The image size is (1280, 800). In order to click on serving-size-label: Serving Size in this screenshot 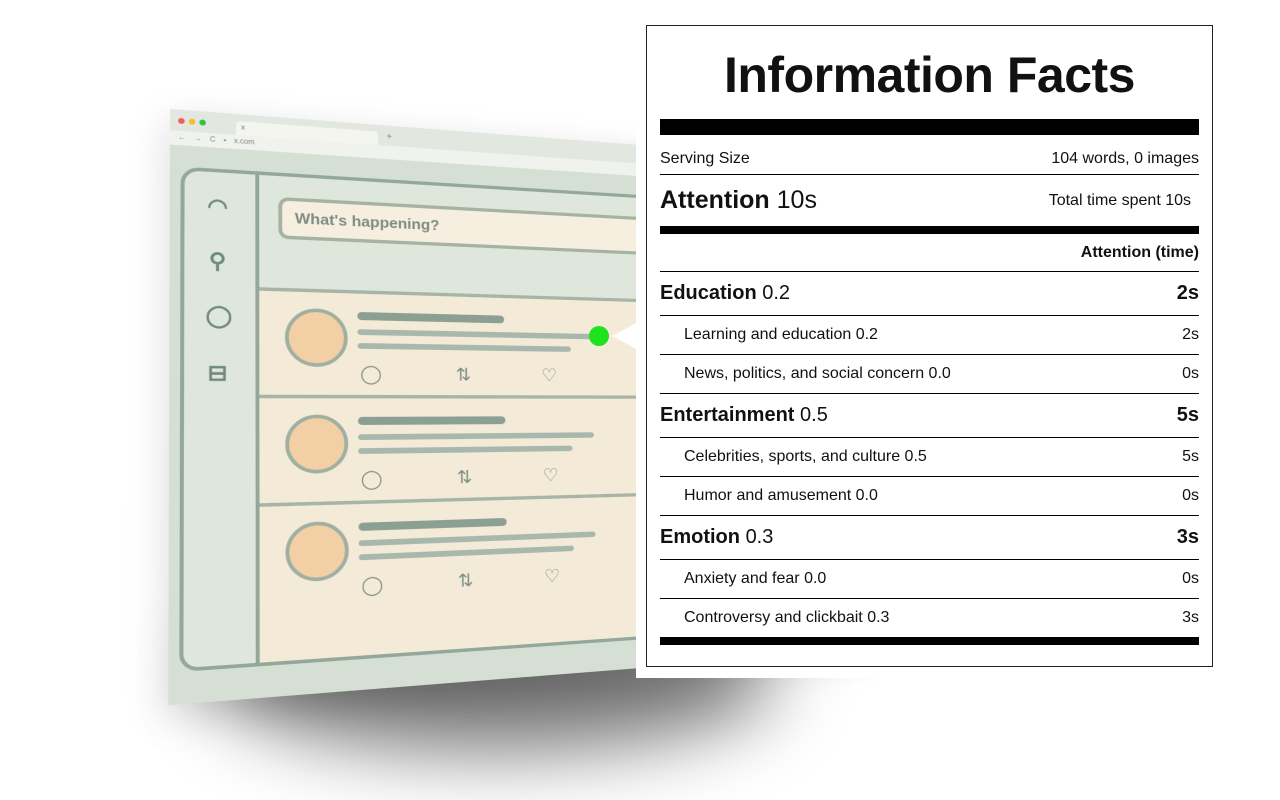, I will do `click(705, 158)`.